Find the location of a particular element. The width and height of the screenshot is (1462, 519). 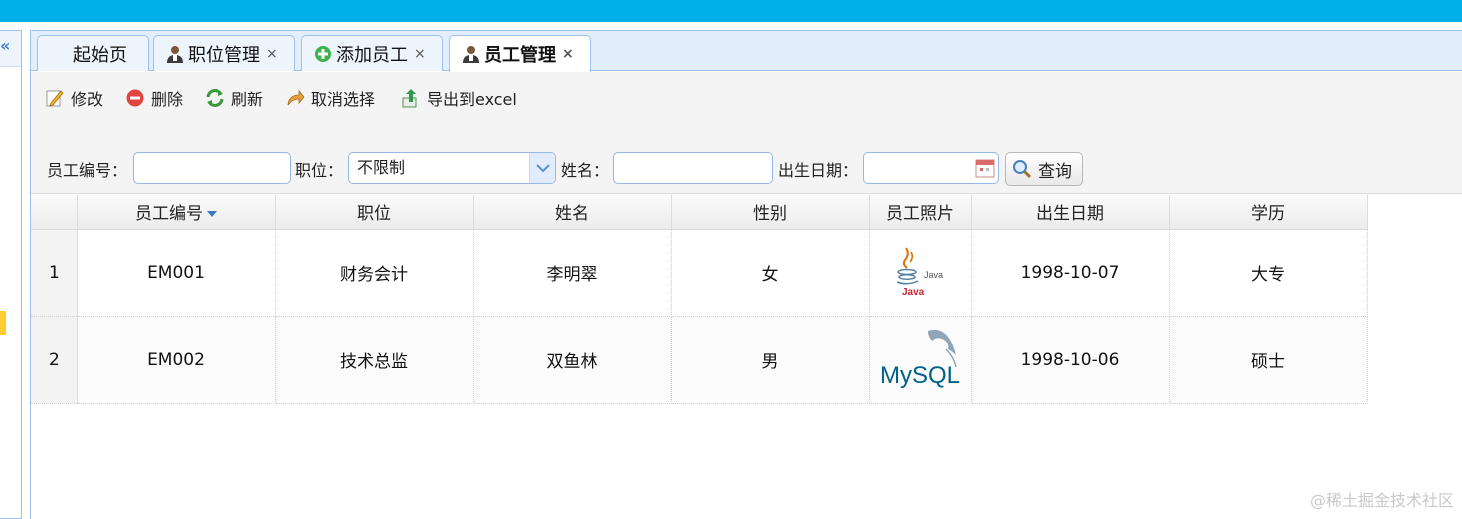

name-label: 姓名： is located at coordinates (585, 170).